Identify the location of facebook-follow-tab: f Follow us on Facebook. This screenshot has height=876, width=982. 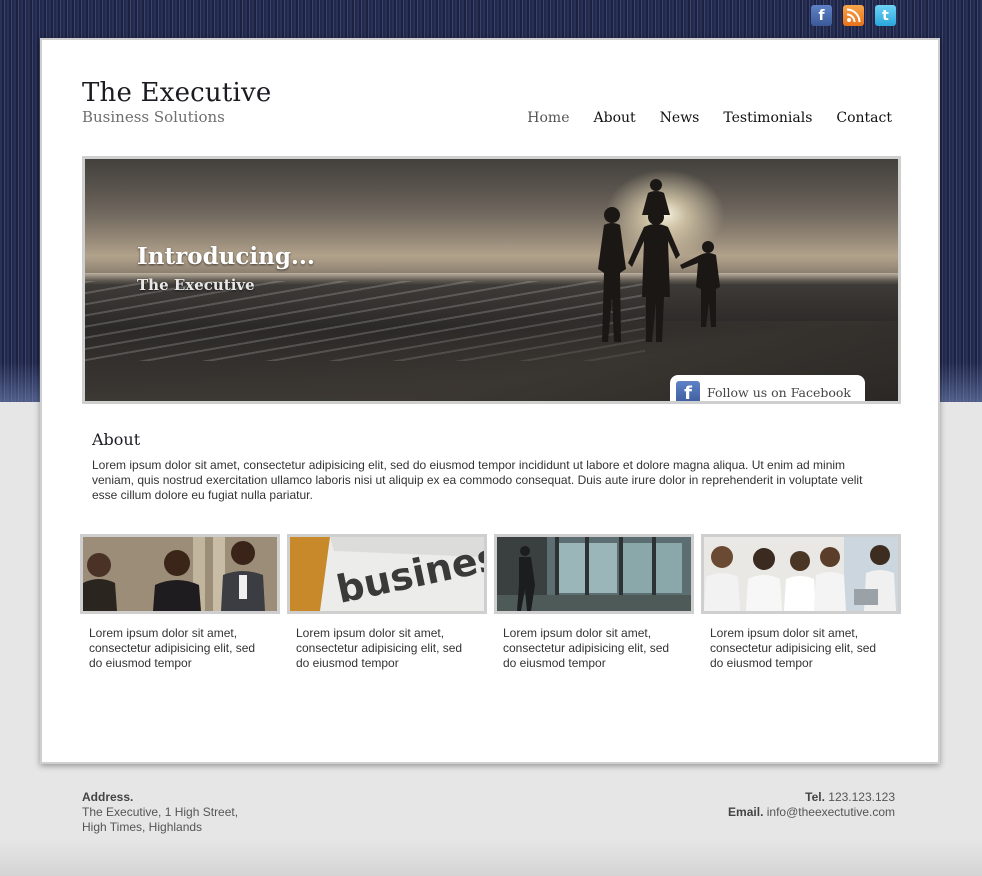
(767, 388).